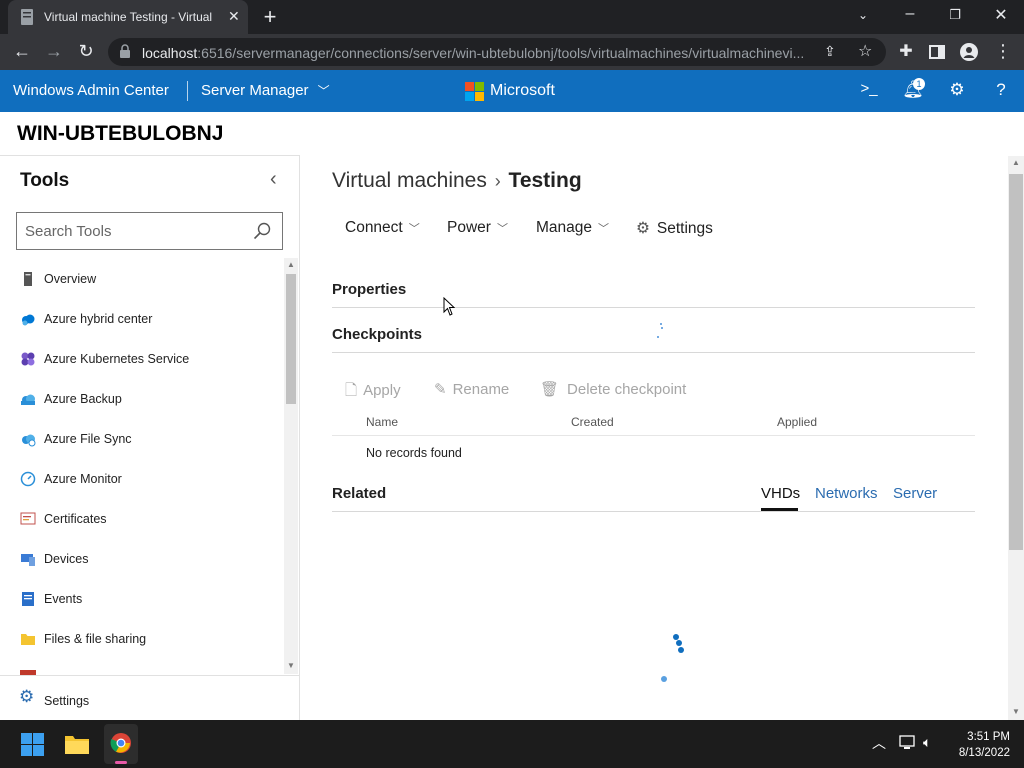  Describe the element at coordinates (45, 180) in the screenshot. I see `tools-title: Tools` at that location.